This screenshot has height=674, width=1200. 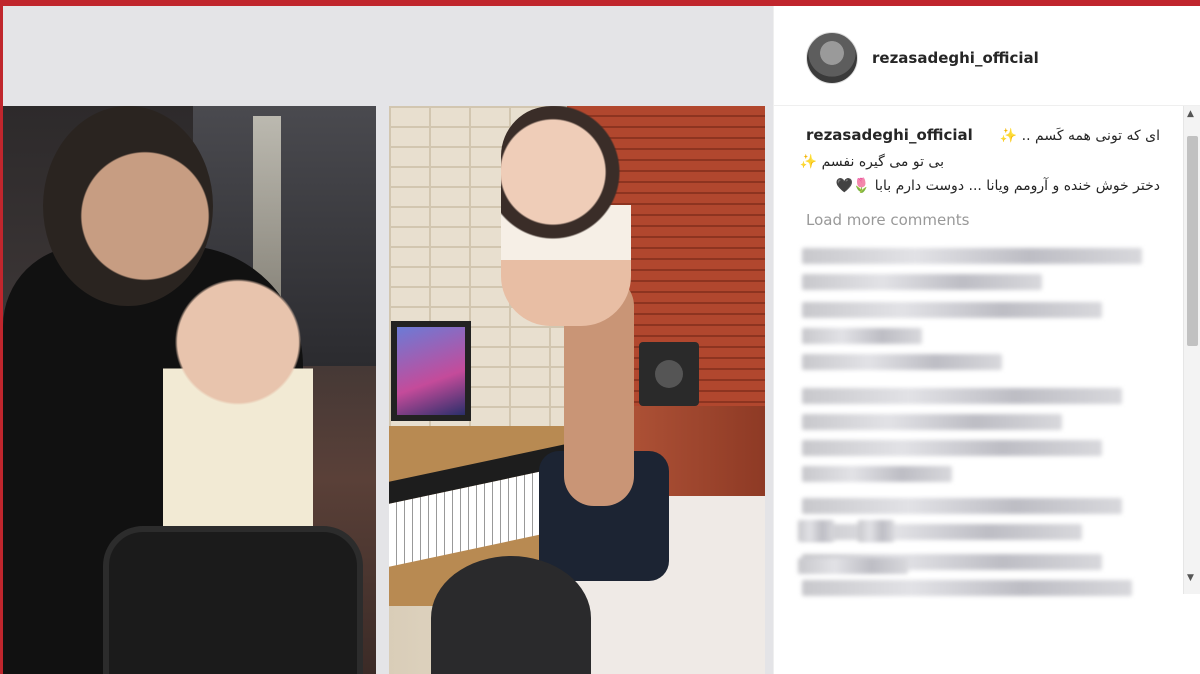 I want to click on chair-shape, so click(x=233, y=600).